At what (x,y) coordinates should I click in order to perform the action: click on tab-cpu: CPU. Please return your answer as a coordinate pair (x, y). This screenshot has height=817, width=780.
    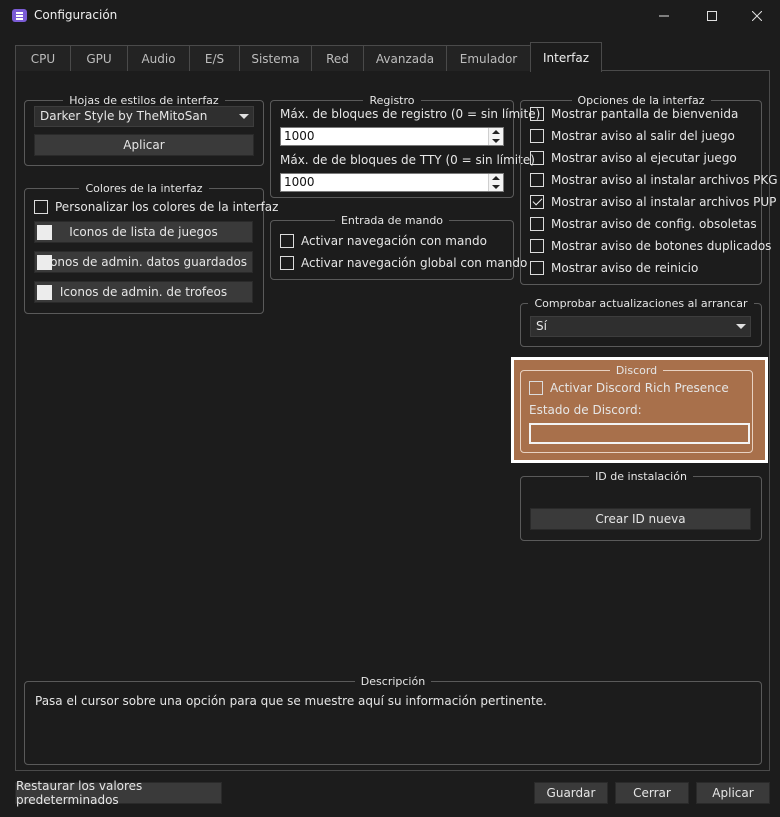
    Looking at the image, I should click on (43, 58).